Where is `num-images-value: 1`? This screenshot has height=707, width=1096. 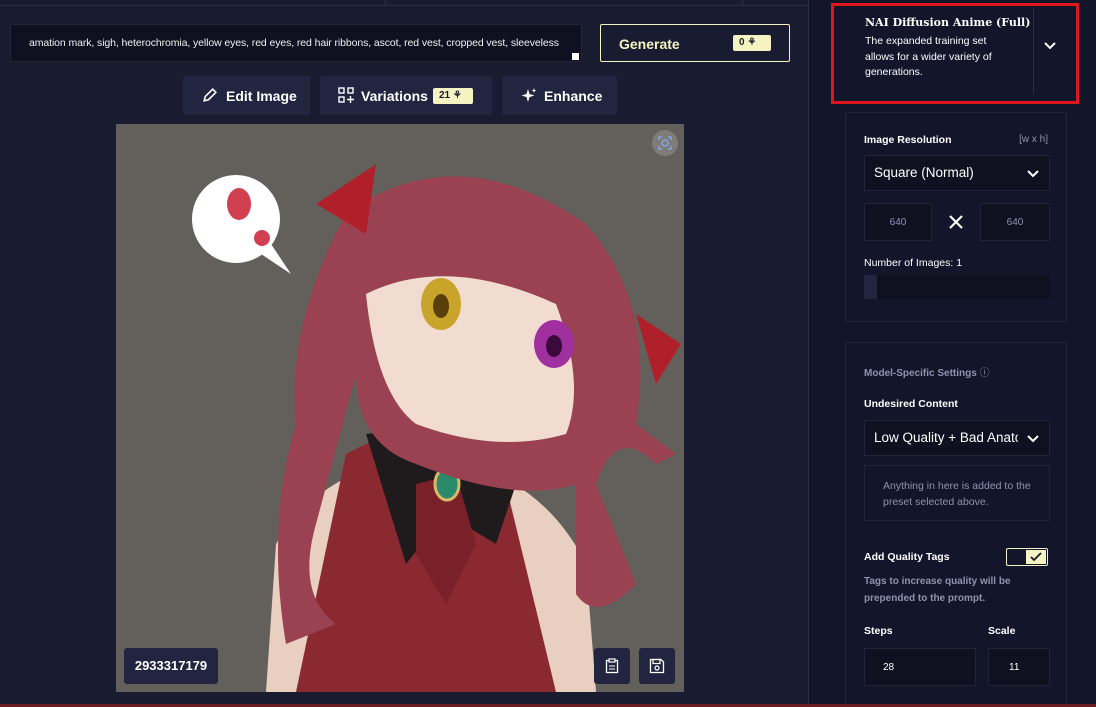 num-images-value: 1 is located at coordinates (959, 263).